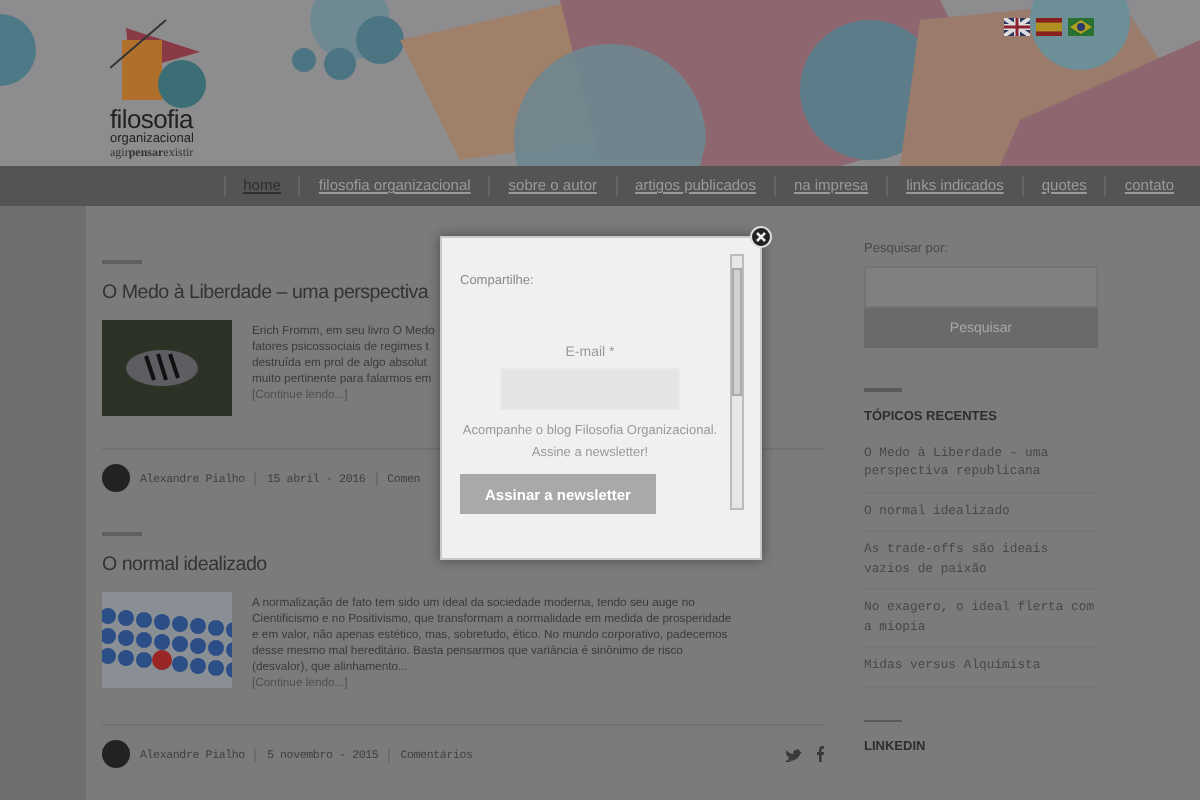 This screenshot has height=800, width=1200. Describe the element at coordinates (794, 754) in the screenshot. I see `twitter-icon` at that location.